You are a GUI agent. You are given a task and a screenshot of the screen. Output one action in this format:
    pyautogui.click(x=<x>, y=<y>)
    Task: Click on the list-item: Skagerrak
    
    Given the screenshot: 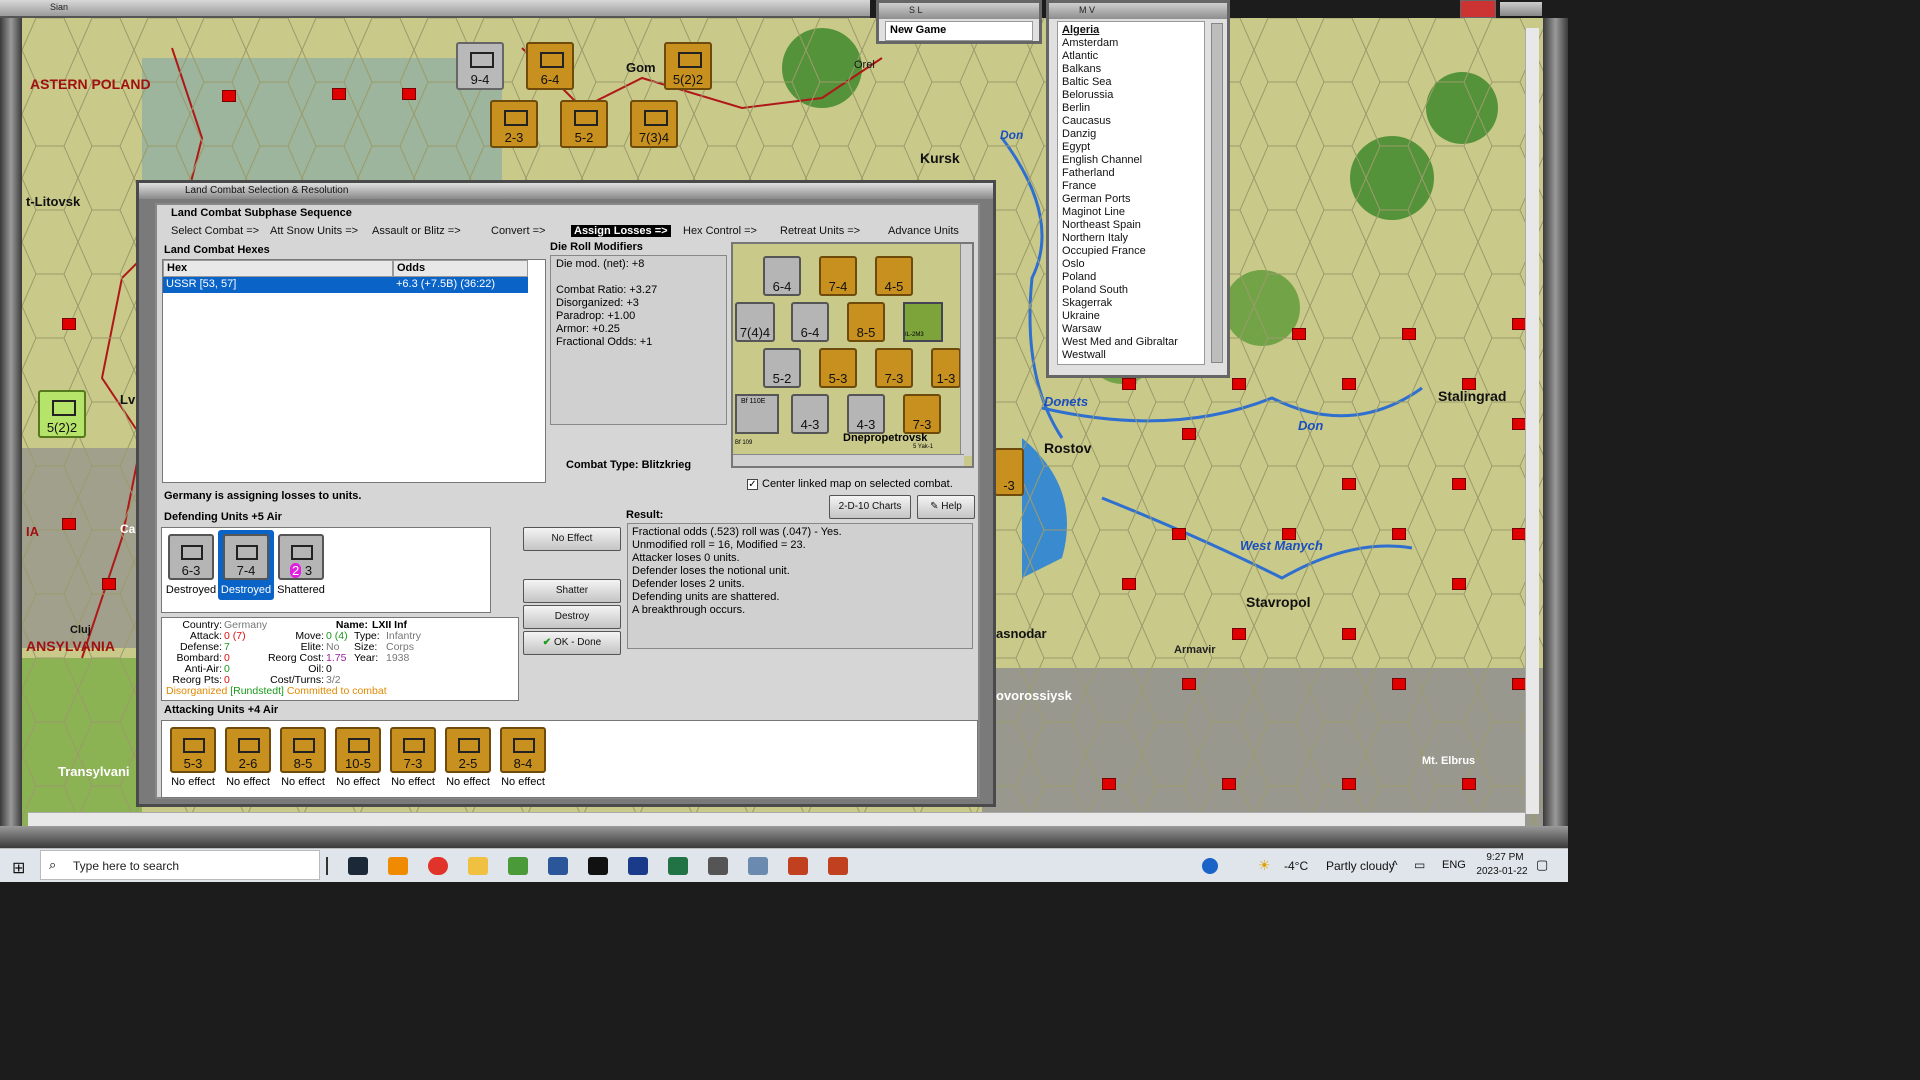 What is the action you would take?
    pyautogui.click(x=1131, y=303)
    